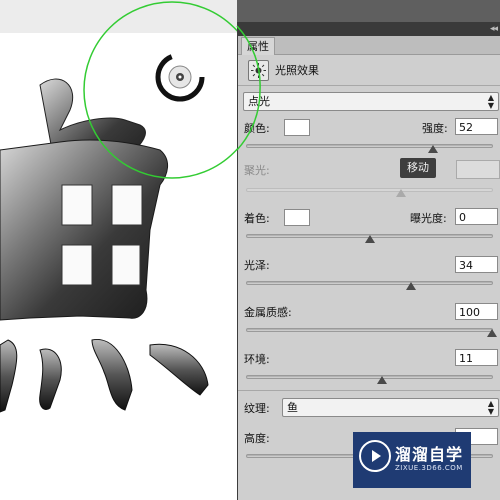 The width and height of the screenshot is (500, 500). Describe the element at coordinates (492, 333) in the screenshot. I see `metallic-slider-thumb` at that location.